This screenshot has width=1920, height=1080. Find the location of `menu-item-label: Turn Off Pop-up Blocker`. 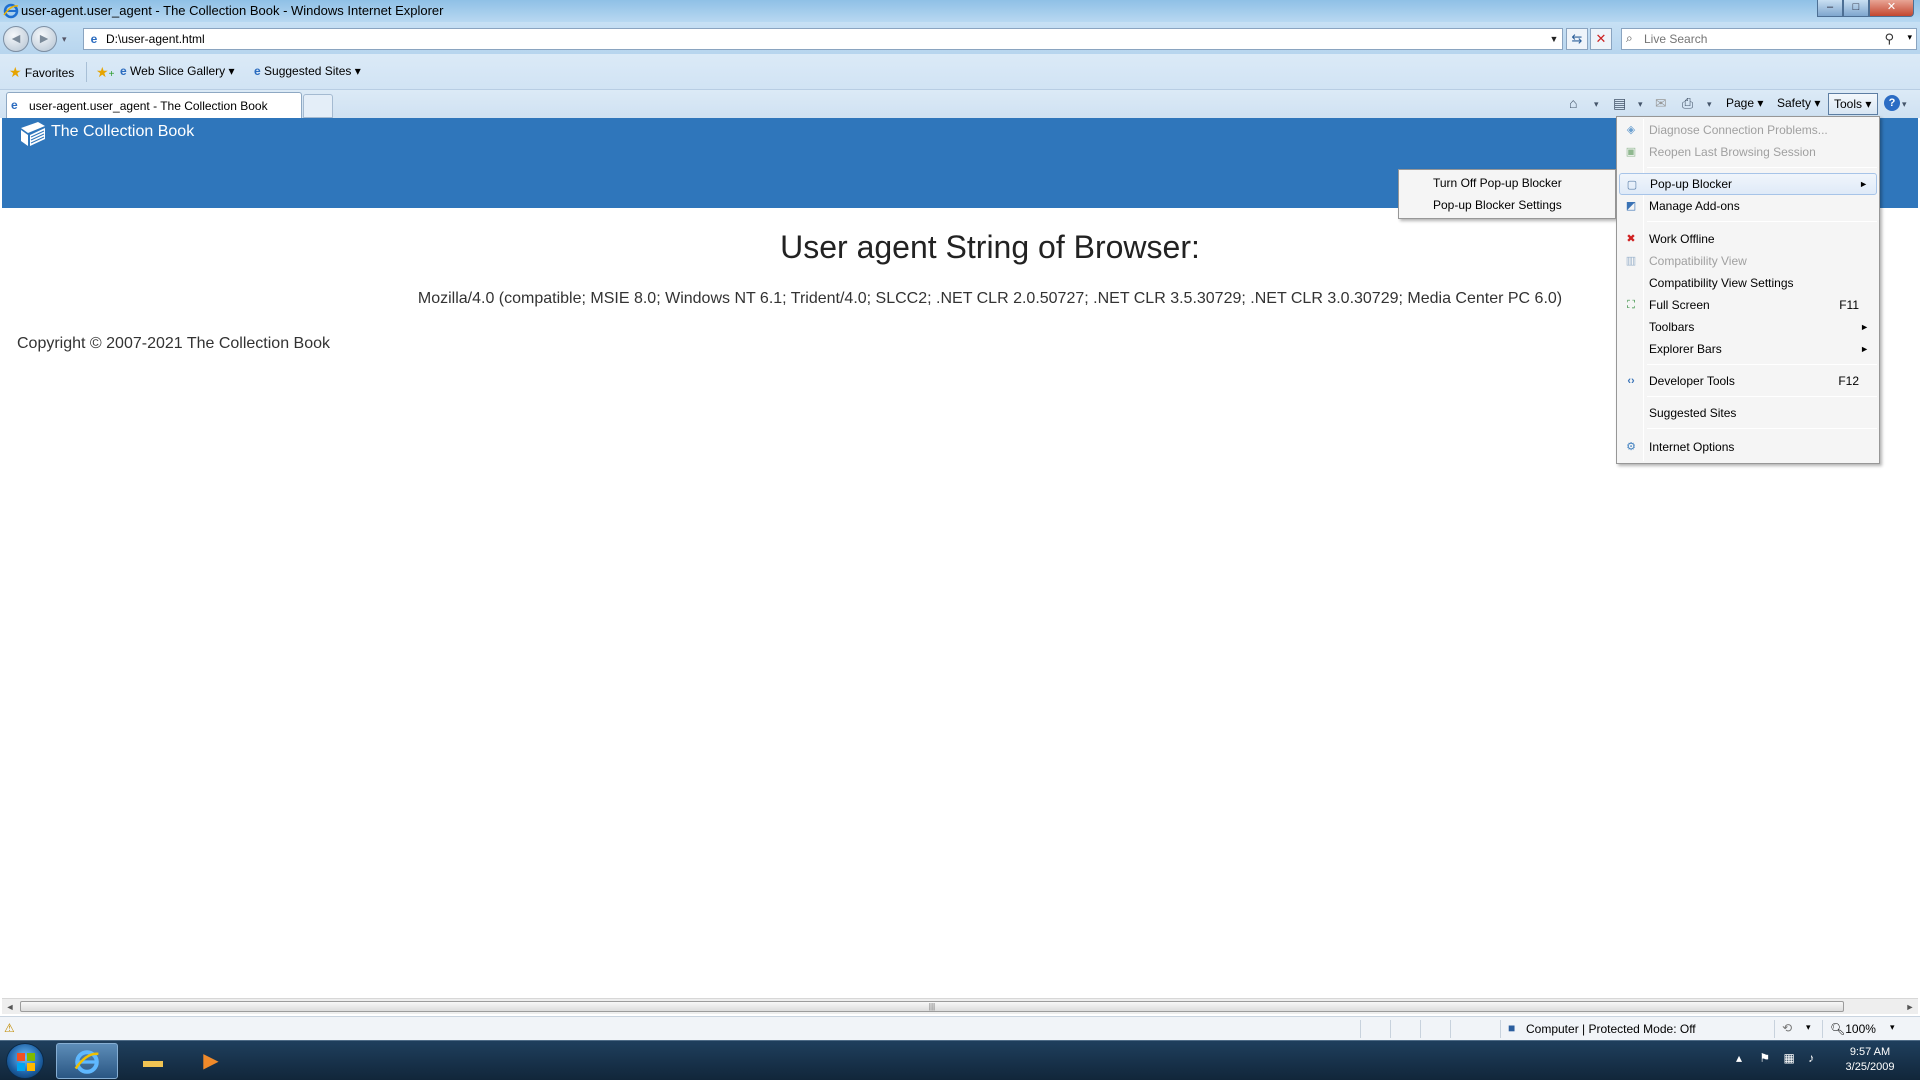

menu-item-label: Turn Off Pop-up Blocker is located at coordinates (1497, 183).